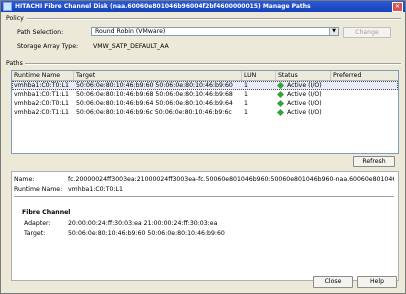 This screenshot has height=294, width=406. Describe the element at coordinates (213, 64) in the screenshot. I see `paths-divider` at that location.